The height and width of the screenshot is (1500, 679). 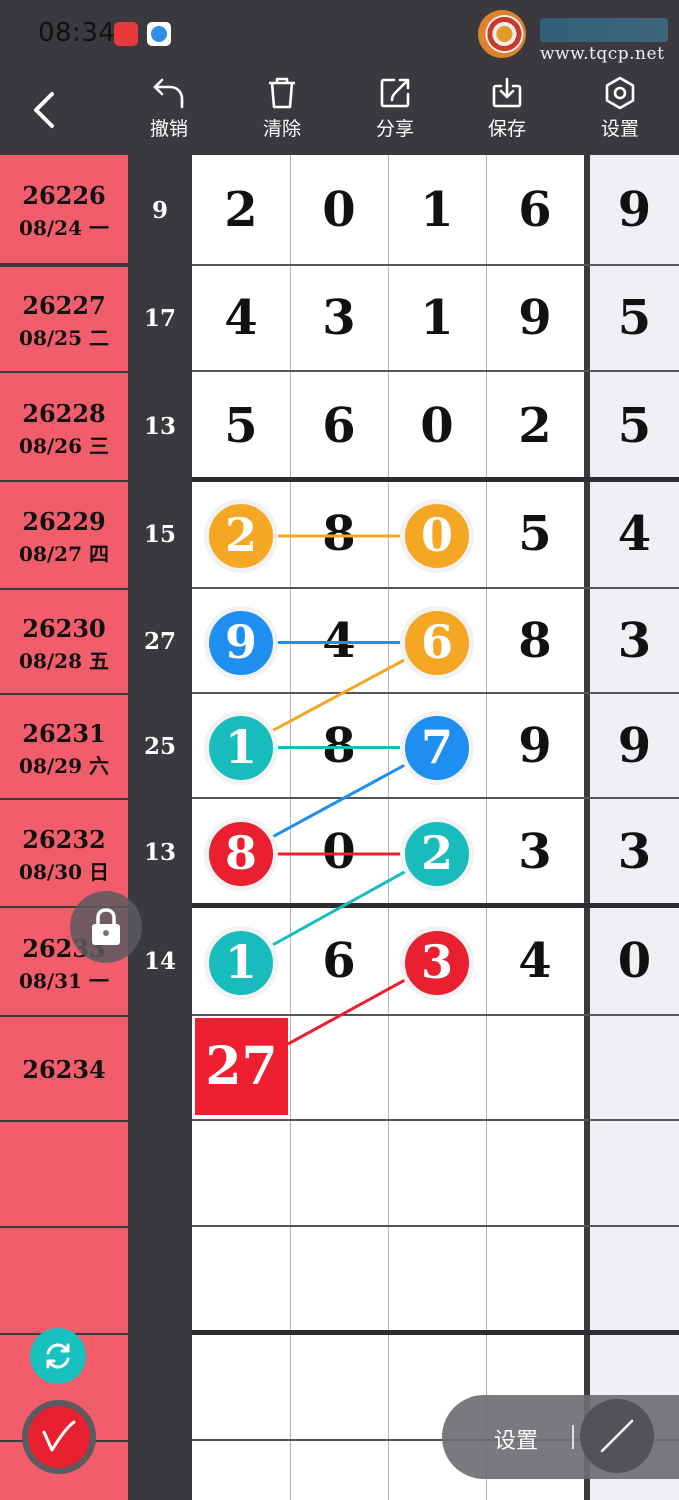 I want to click on share-label: 分享, so click(x=394, y=129).